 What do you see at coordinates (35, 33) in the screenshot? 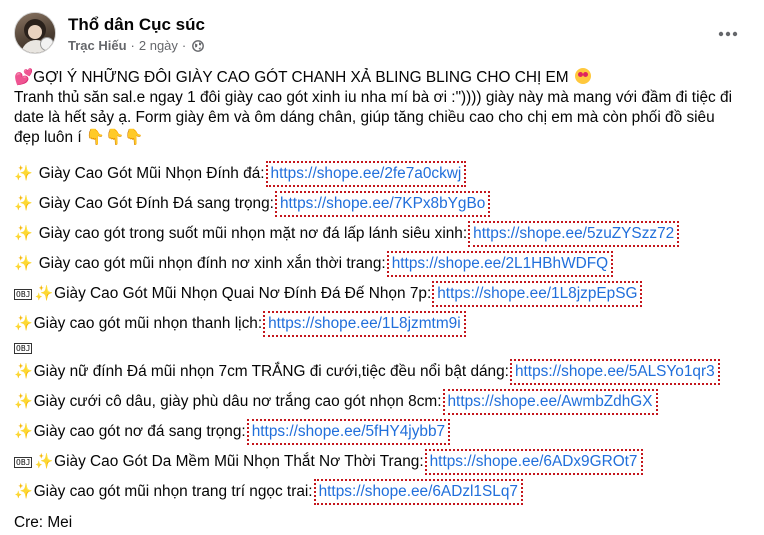
I see `page-avatar` at bounding box center [35, 33].